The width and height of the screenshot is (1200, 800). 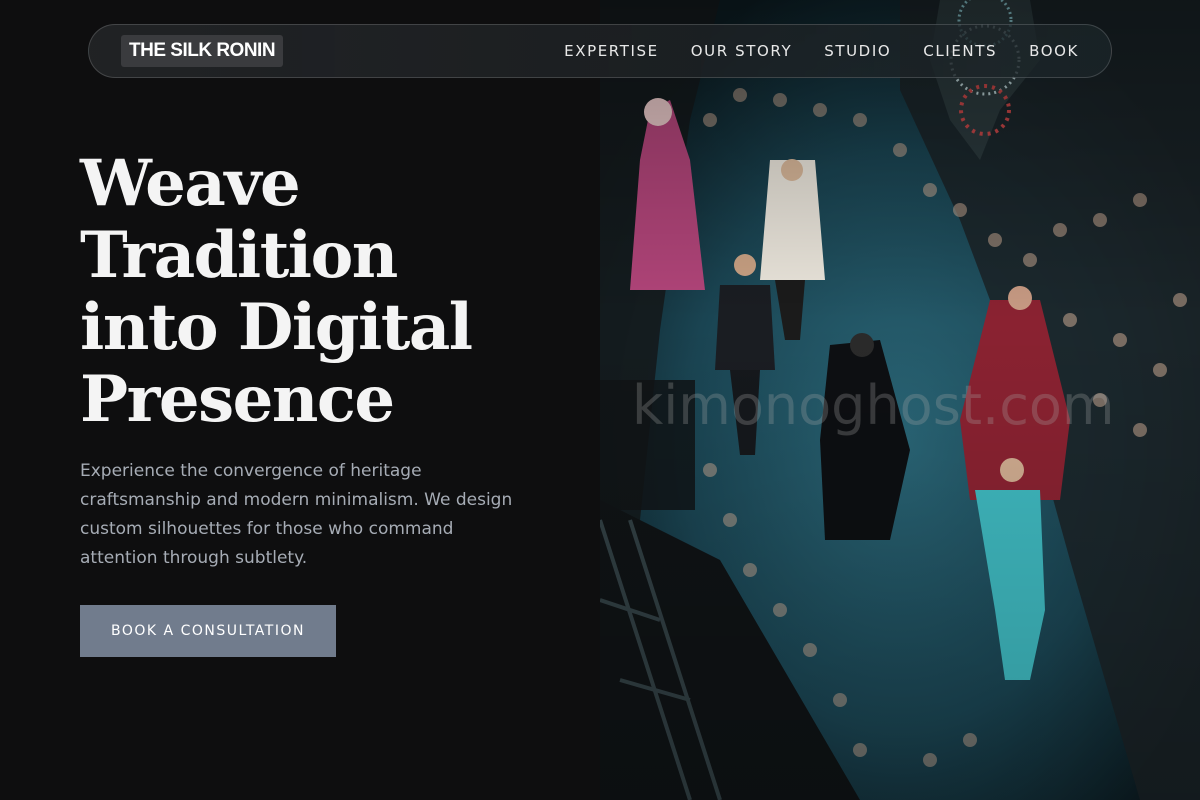 What do you see at coordinates (239, 255) in the screenshot?
I see `hero-heading-line-2: Tradition` at bounding box center [239, 255].